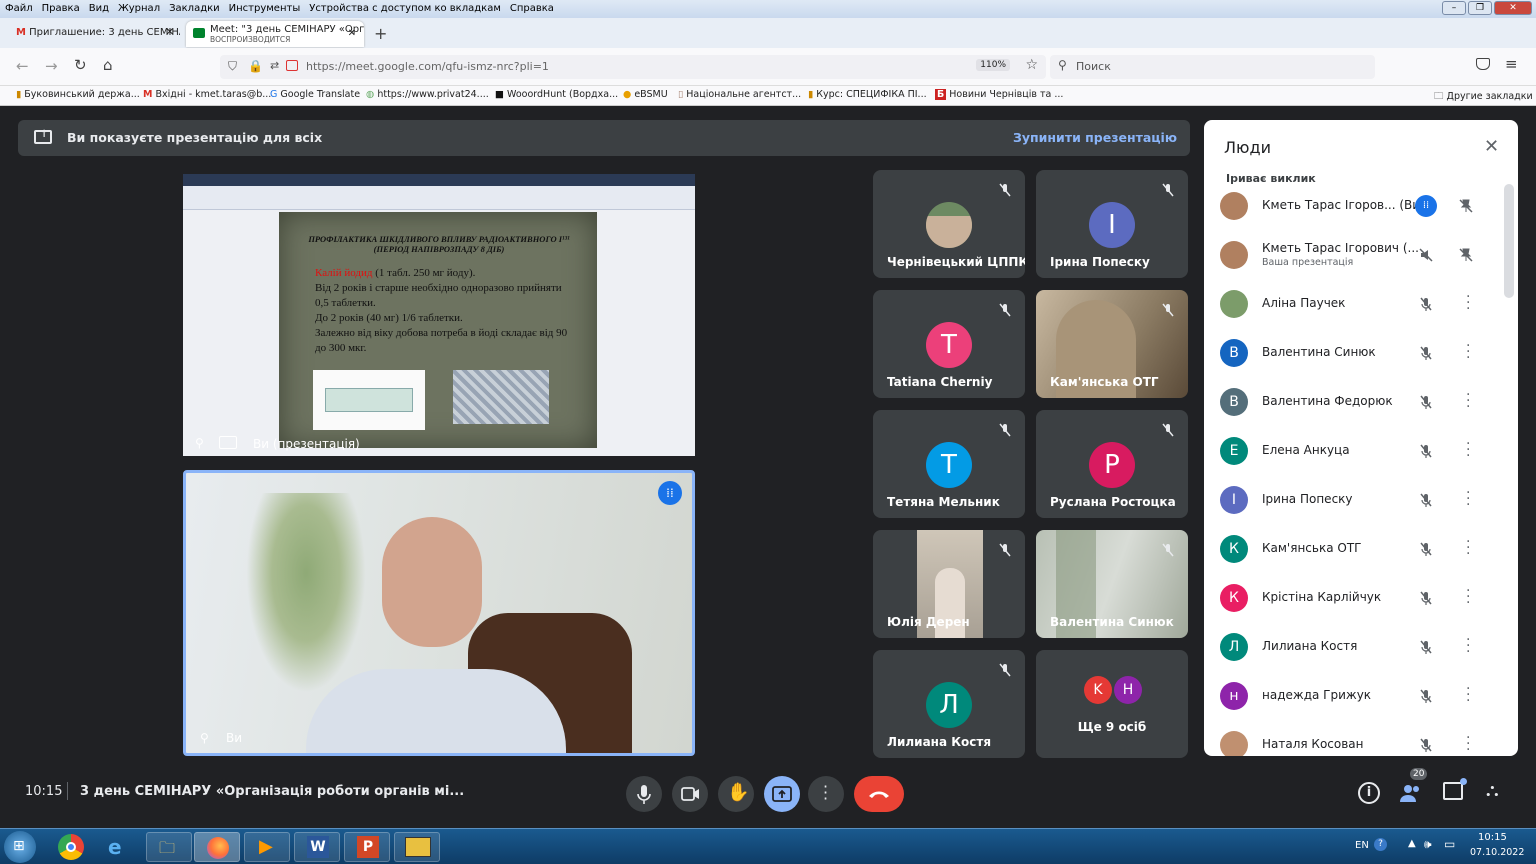  Describe the element at coordinates (1362, 845) in the screenshot. I see `language-indicator: EN` at that location.